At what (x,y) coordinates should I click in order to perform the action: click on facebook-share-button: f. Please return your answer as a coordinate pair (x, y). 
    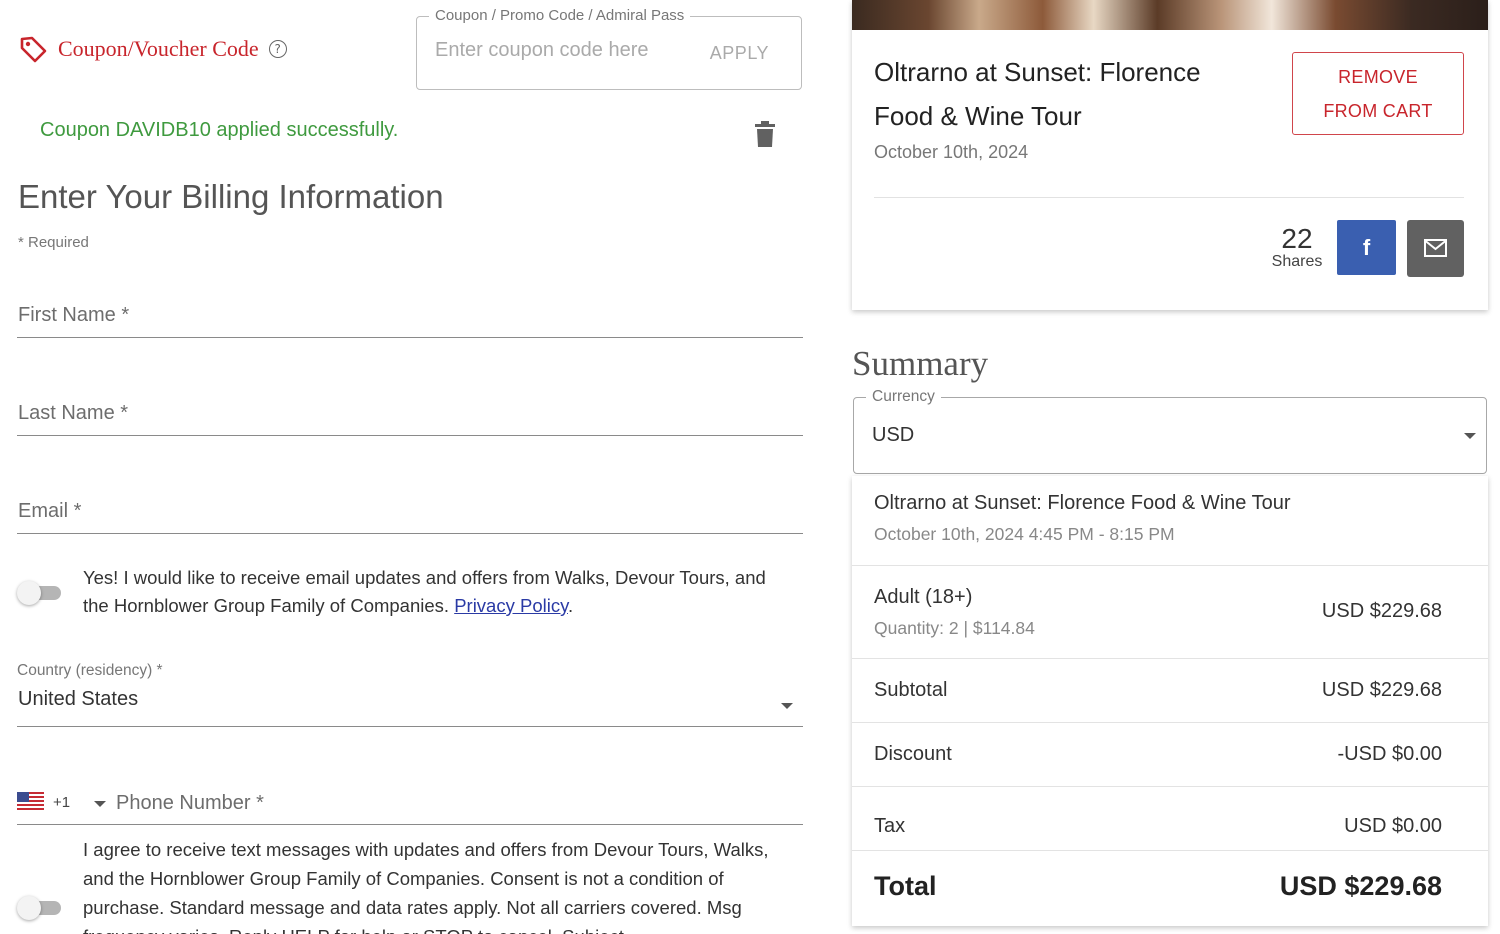
    Looking at the image, I should click on (1366, 247).